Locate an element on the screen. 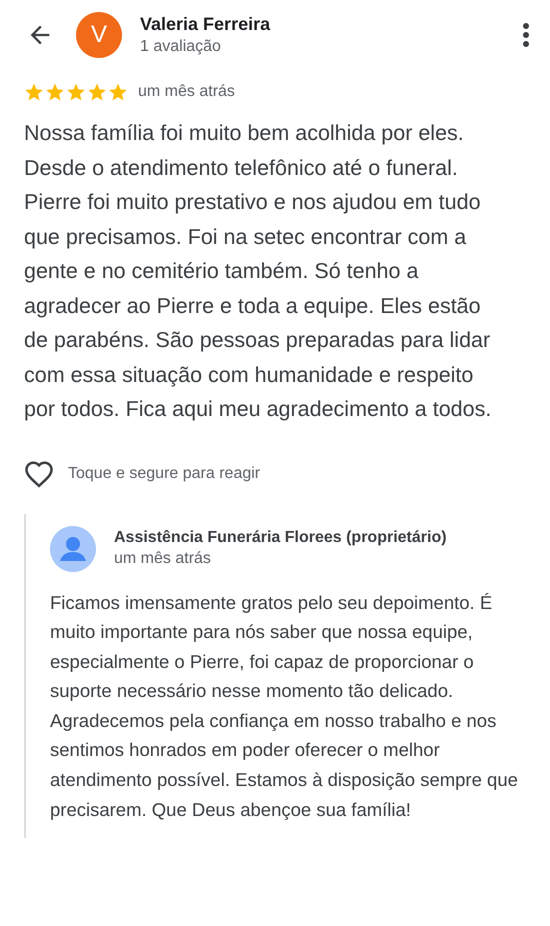  owner-name: Assistência Funerária Florees (proprietário) is located at coordinates (281, 538).